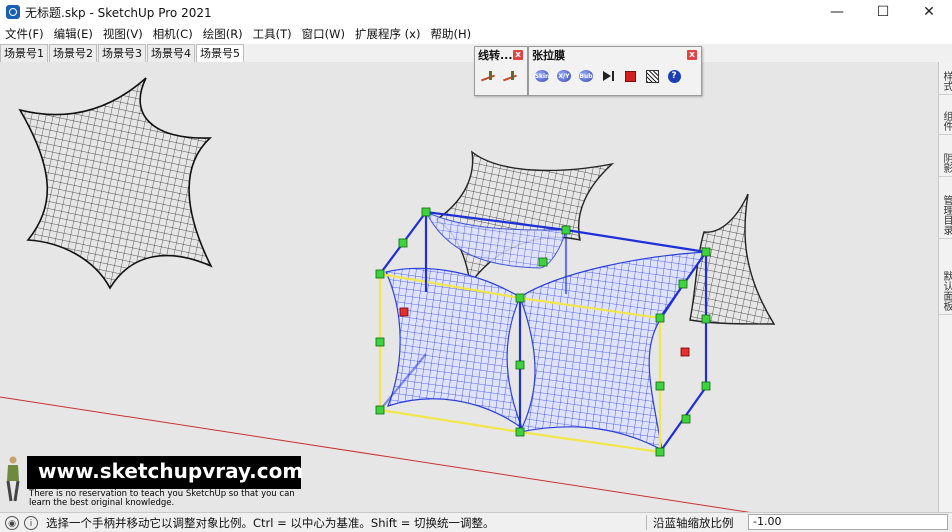 This screenshot has width=952, height=532. What do you see at coordinates (115, 183) in the screenshot?
I see `left-membrane-mesh` at bounding box center [115, 183].